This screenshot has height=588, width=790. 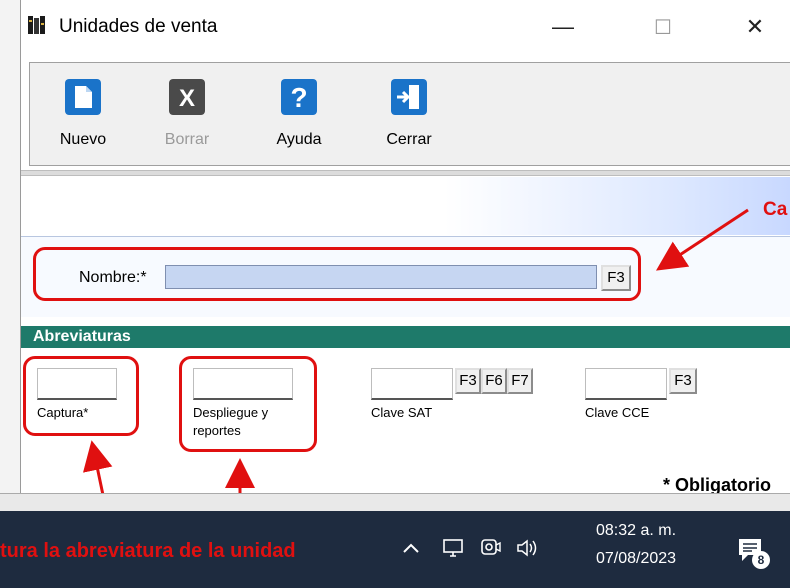 I want to click on despliegue-input, so click(x=243, y=384).